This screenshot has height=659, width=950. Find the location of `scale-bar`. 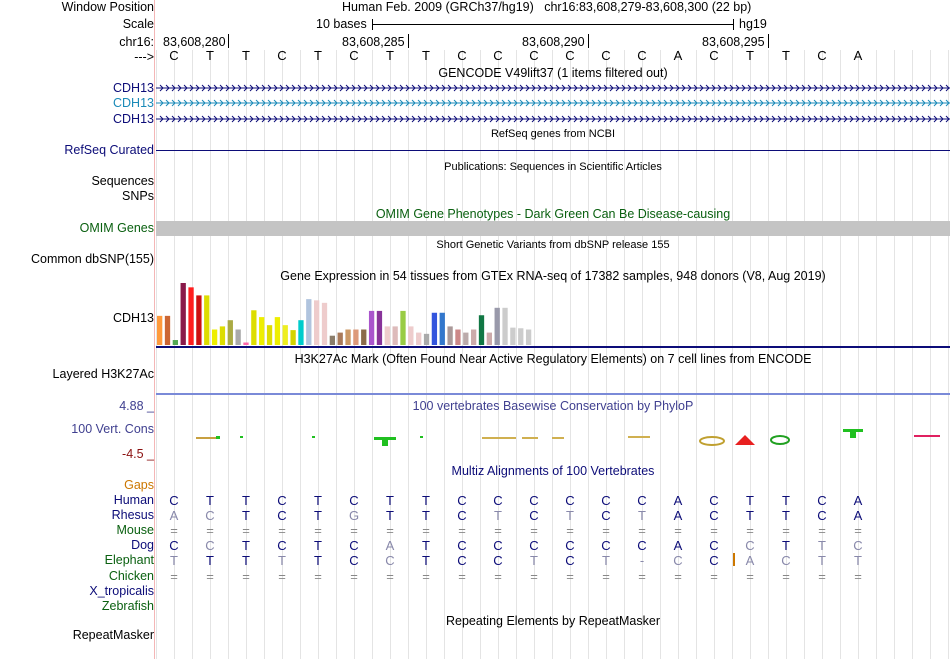

scale-bar is located at coordinates (553, 24).